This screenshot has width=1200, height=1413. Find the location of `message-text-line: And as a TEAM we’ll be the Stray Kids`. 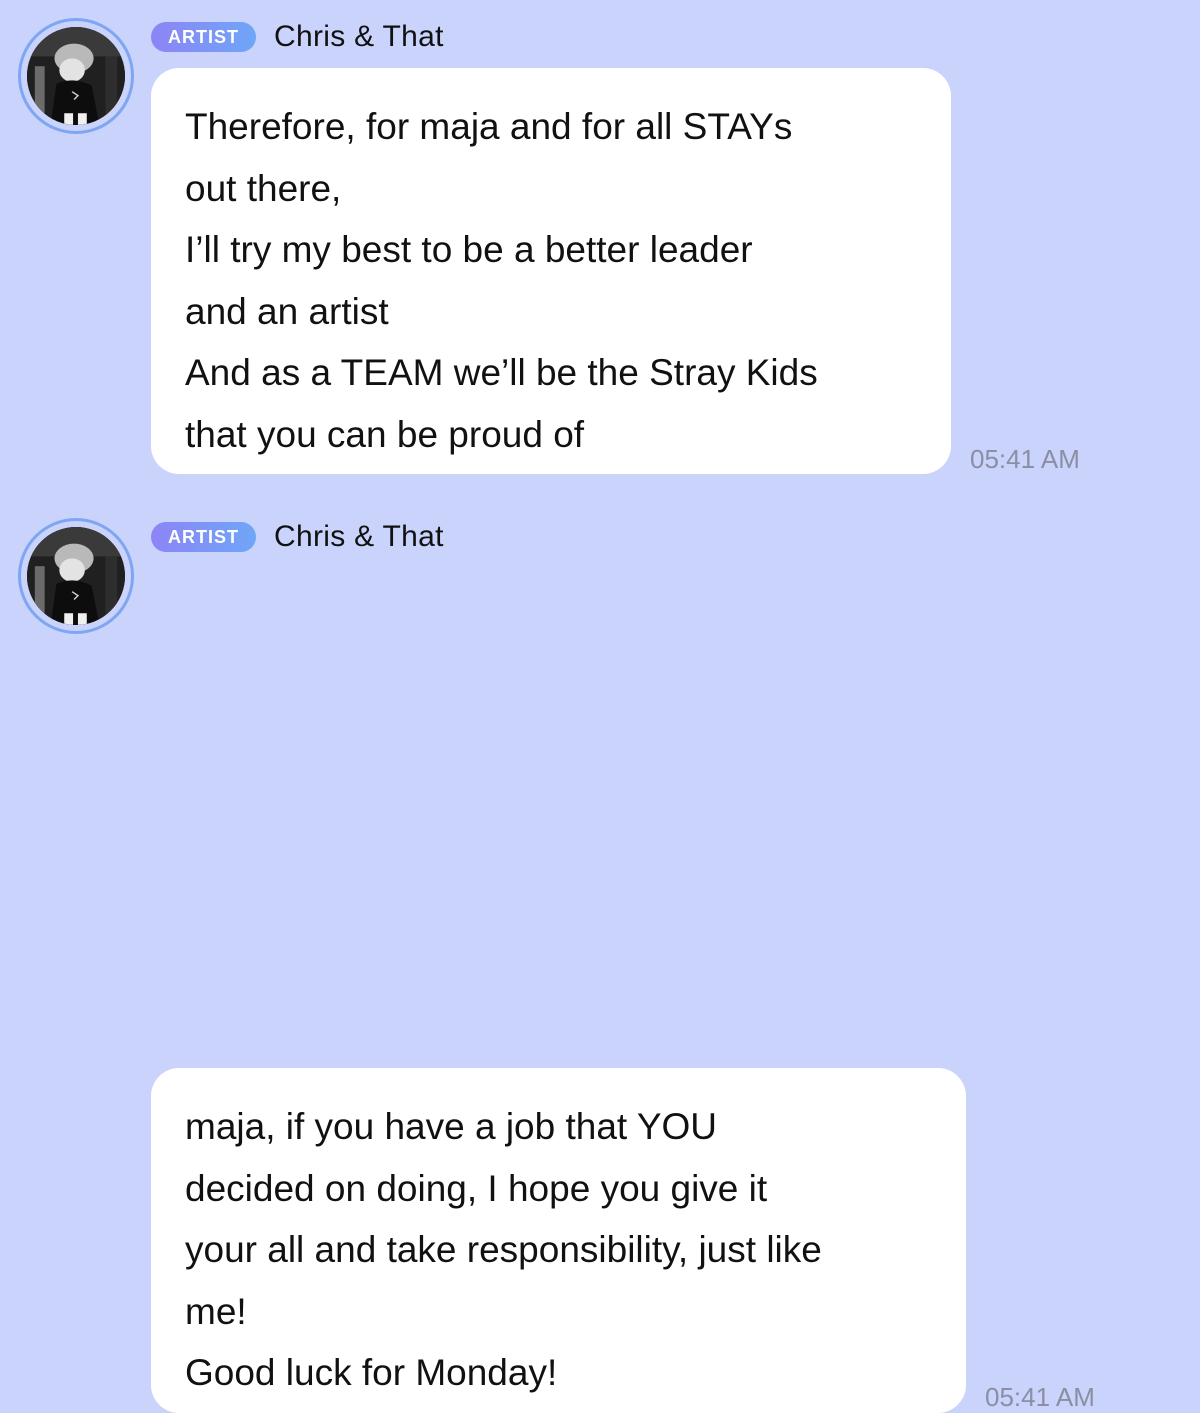

message-text-line: And as a TEAM we’ll be the Stray Kids is located at coordinates (501, 372).